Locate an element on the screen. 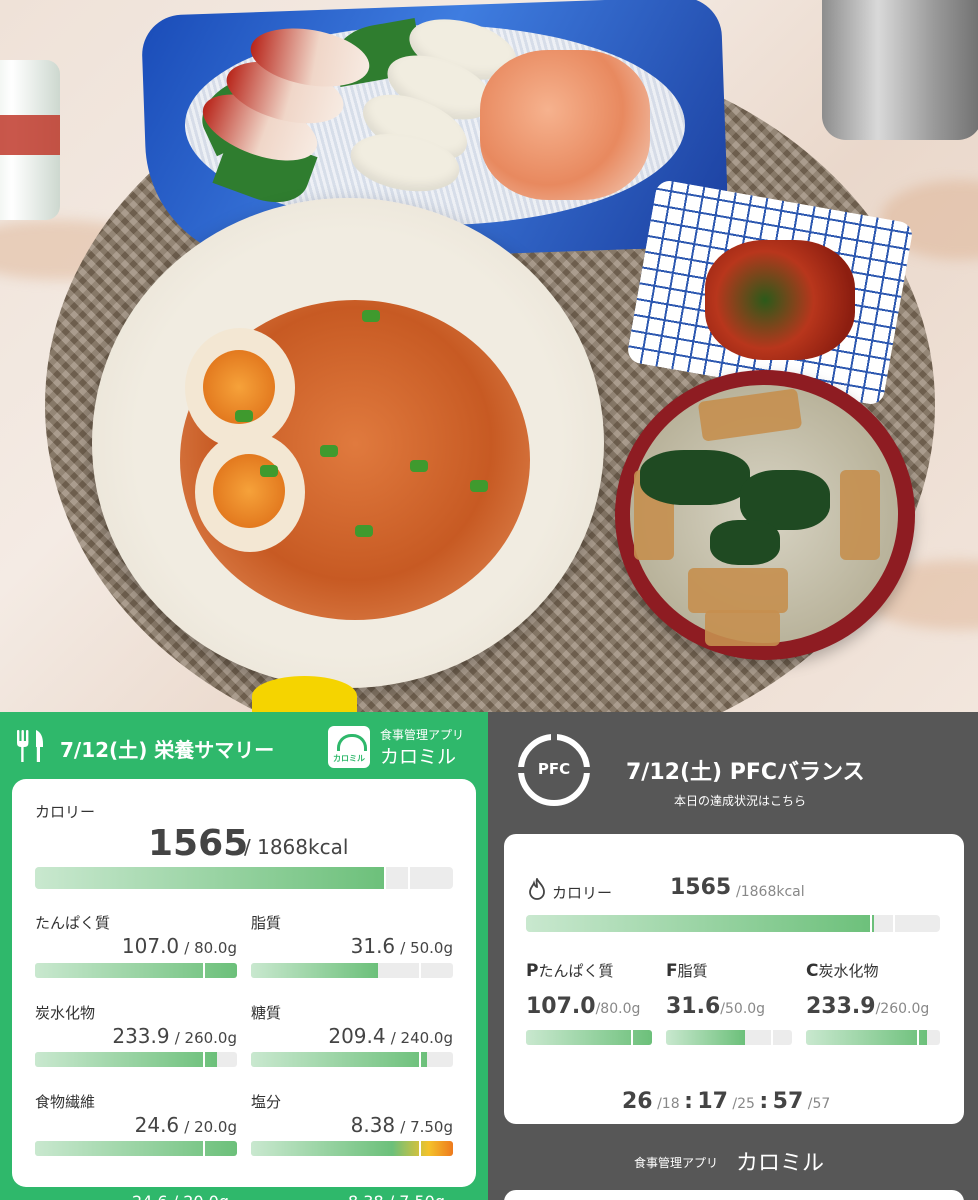 Image resolution: width=978 pixels, height=1200 pixels. protein-balance-bar is located at coordinates (589, 1037).